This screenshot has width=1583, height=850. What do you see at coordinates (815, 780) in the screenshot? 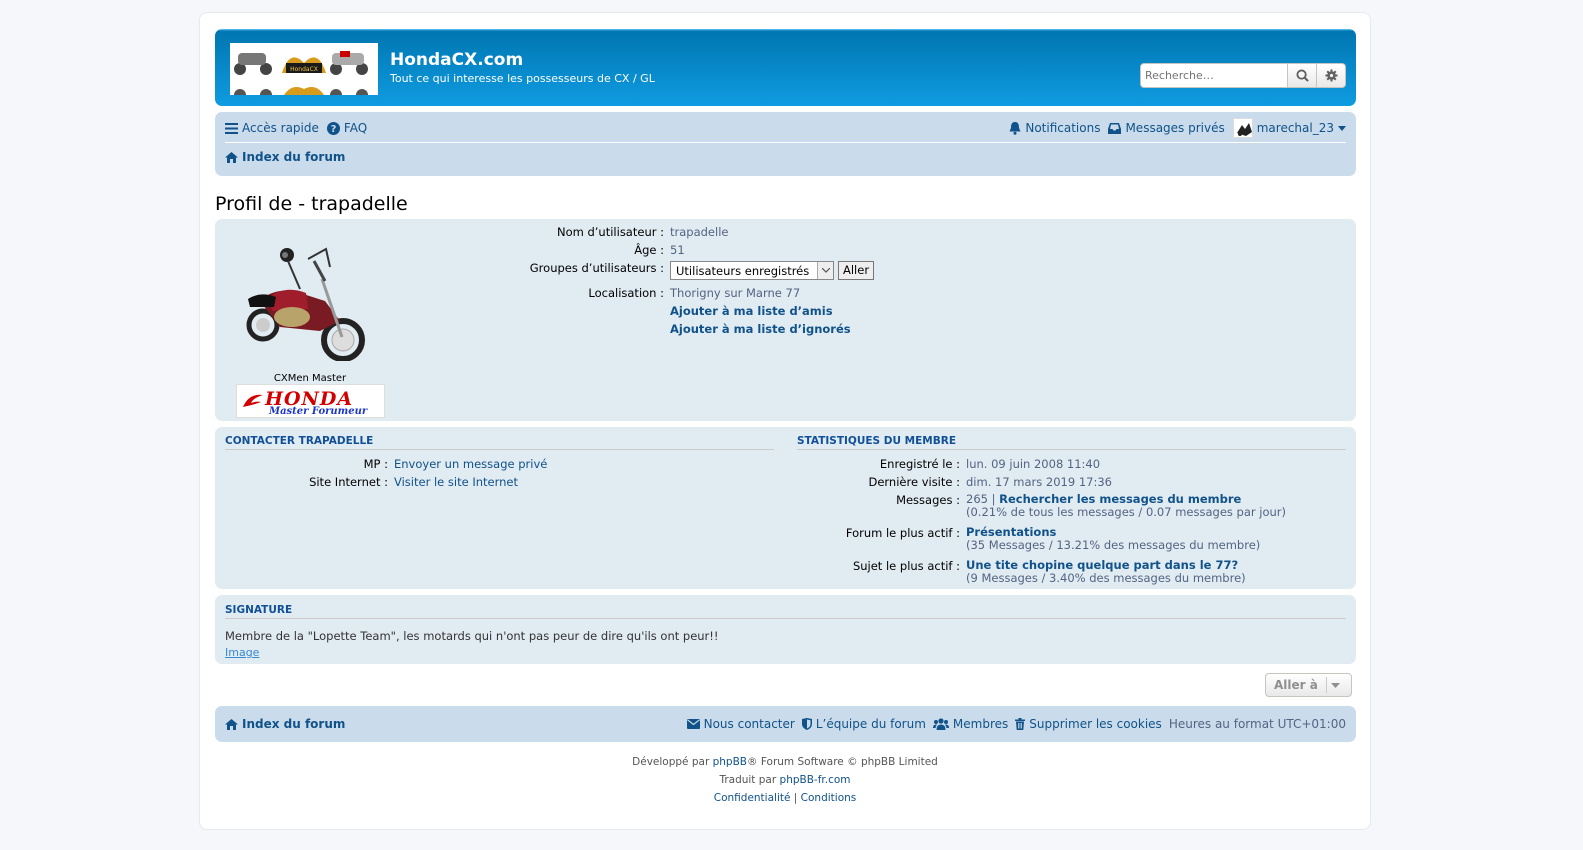
I see `phpbb-fr-link: phpBB-fr.com` at bounding box center [815, 780].